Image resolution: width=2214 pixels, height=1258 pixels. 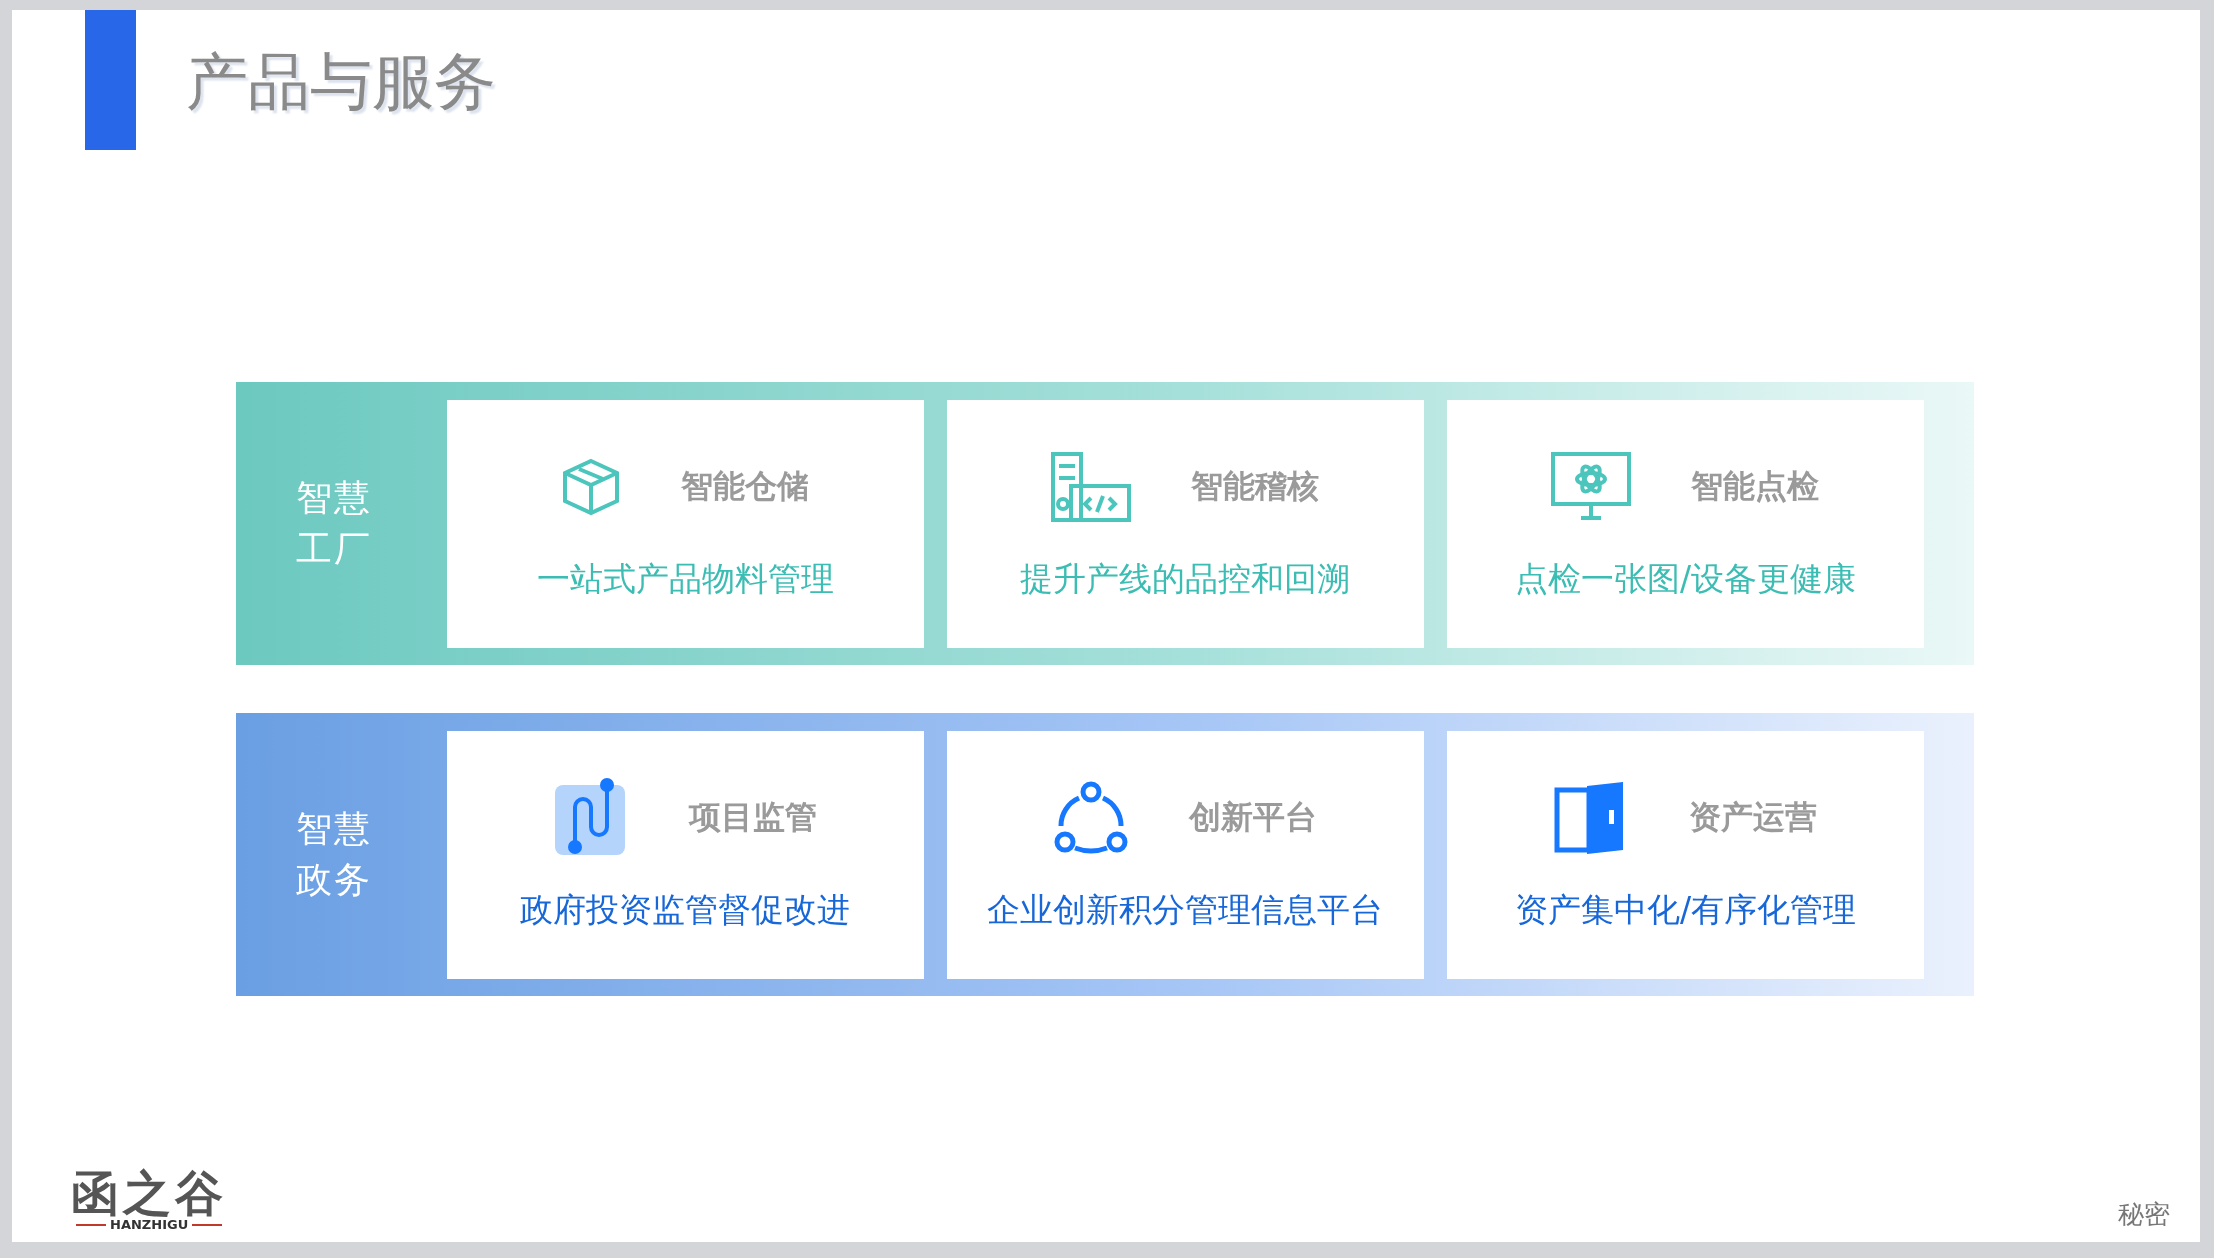 I want to click on product-name: 智能稽核, so click(x=1255, y=486).